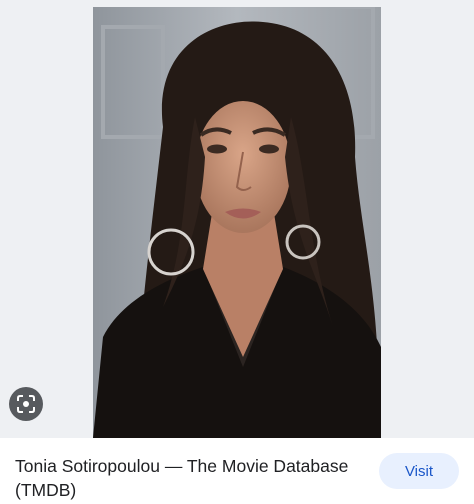 Image resolution: width=474 pixels, height=504 pixels. I want to click on google-lens-icon, so click(26, 404).